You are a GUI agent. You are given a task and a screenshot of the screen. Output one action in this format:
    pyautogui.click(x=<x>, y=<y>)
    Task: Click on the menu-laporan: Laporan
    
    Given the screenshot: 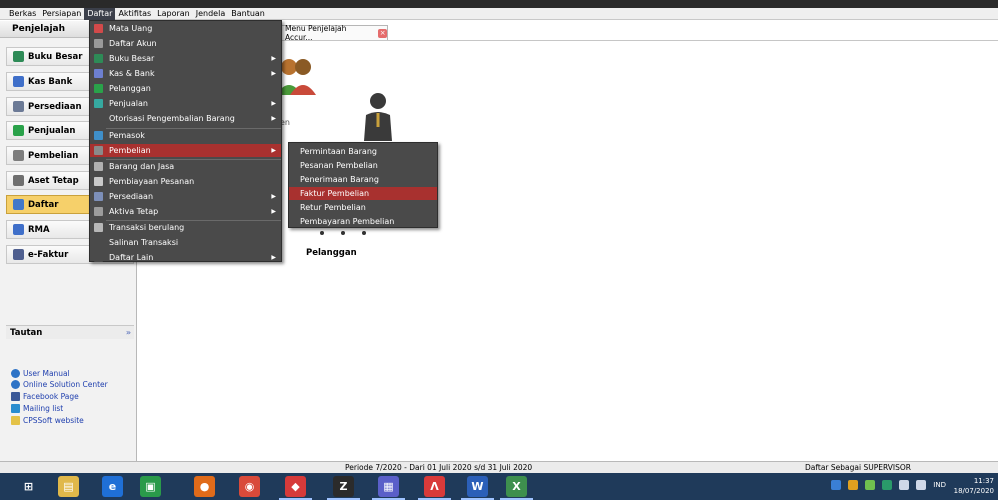 What is the action you would take?
    pyautogui.click(x=173, y=14)
    